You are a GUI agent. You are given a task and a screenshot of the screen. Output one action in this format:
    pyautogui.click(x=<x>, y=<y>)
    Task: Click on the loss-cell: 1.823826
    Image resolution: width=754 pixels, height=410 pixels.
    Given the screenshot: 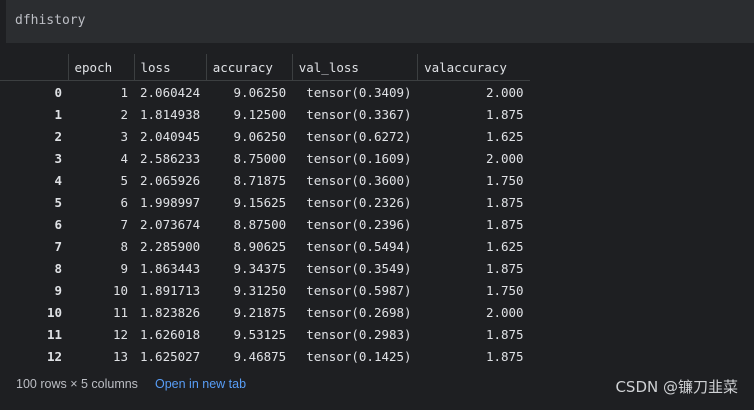 What is the action you would take?
    pyautogui.click(x=170, y=312)
    